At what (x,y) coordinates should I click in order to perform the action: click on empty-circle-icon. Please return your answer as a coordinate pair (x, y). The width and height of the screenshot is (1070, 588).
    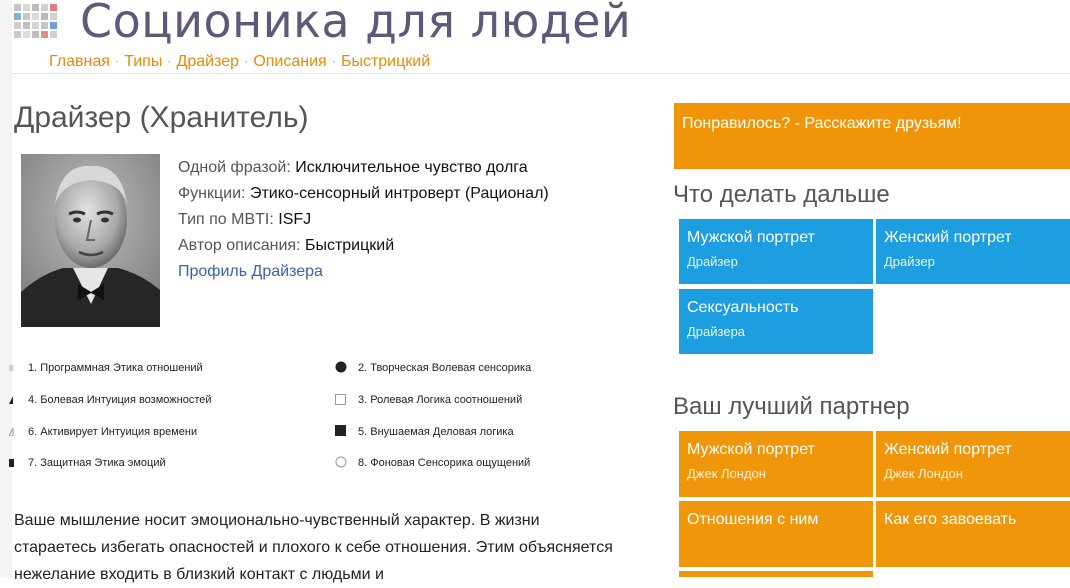
    Looking at the image, I should click on (341, 462).